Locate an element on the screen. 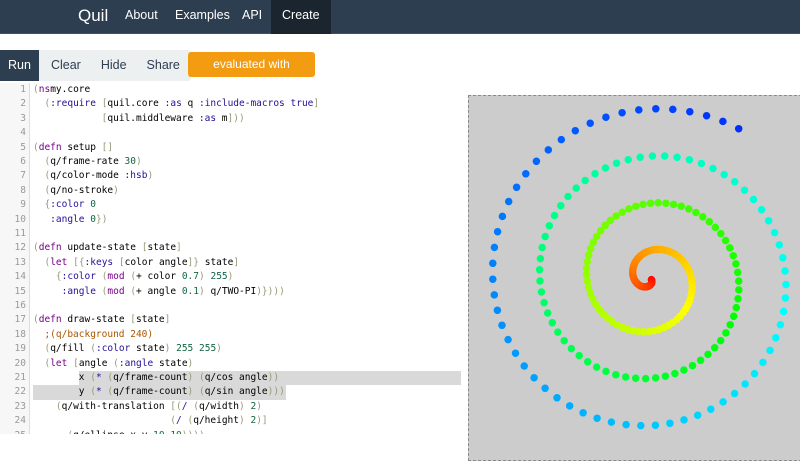 The height and width of the screenshot is (461, 800). nav-examples: Examples is located at coordinates (202, 17).